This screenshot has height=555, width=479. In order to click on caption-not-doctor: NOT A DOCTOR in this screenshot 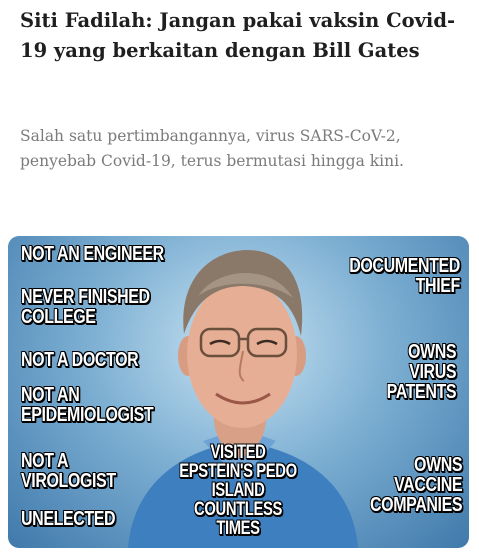, I will do `click(79, 359)`.